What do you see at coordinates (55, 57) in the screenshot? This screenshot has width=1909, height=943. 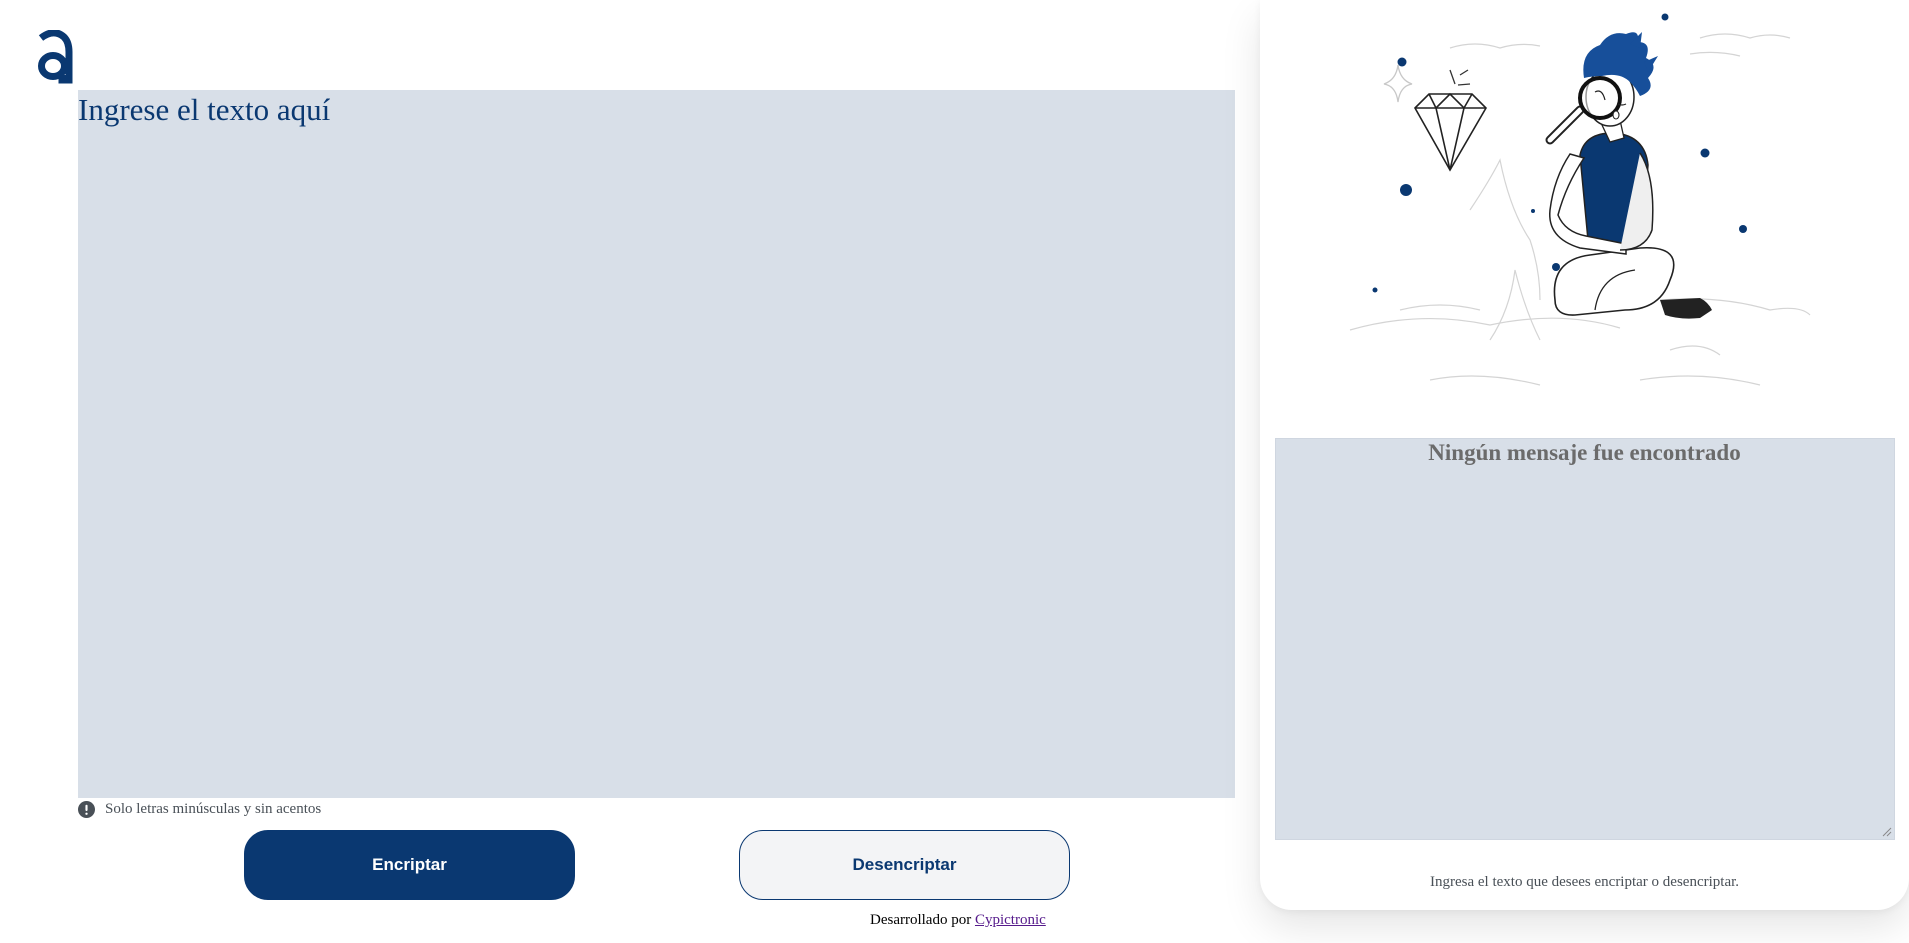 I see `alura-logo-icon` at bounding box center [55, 57].